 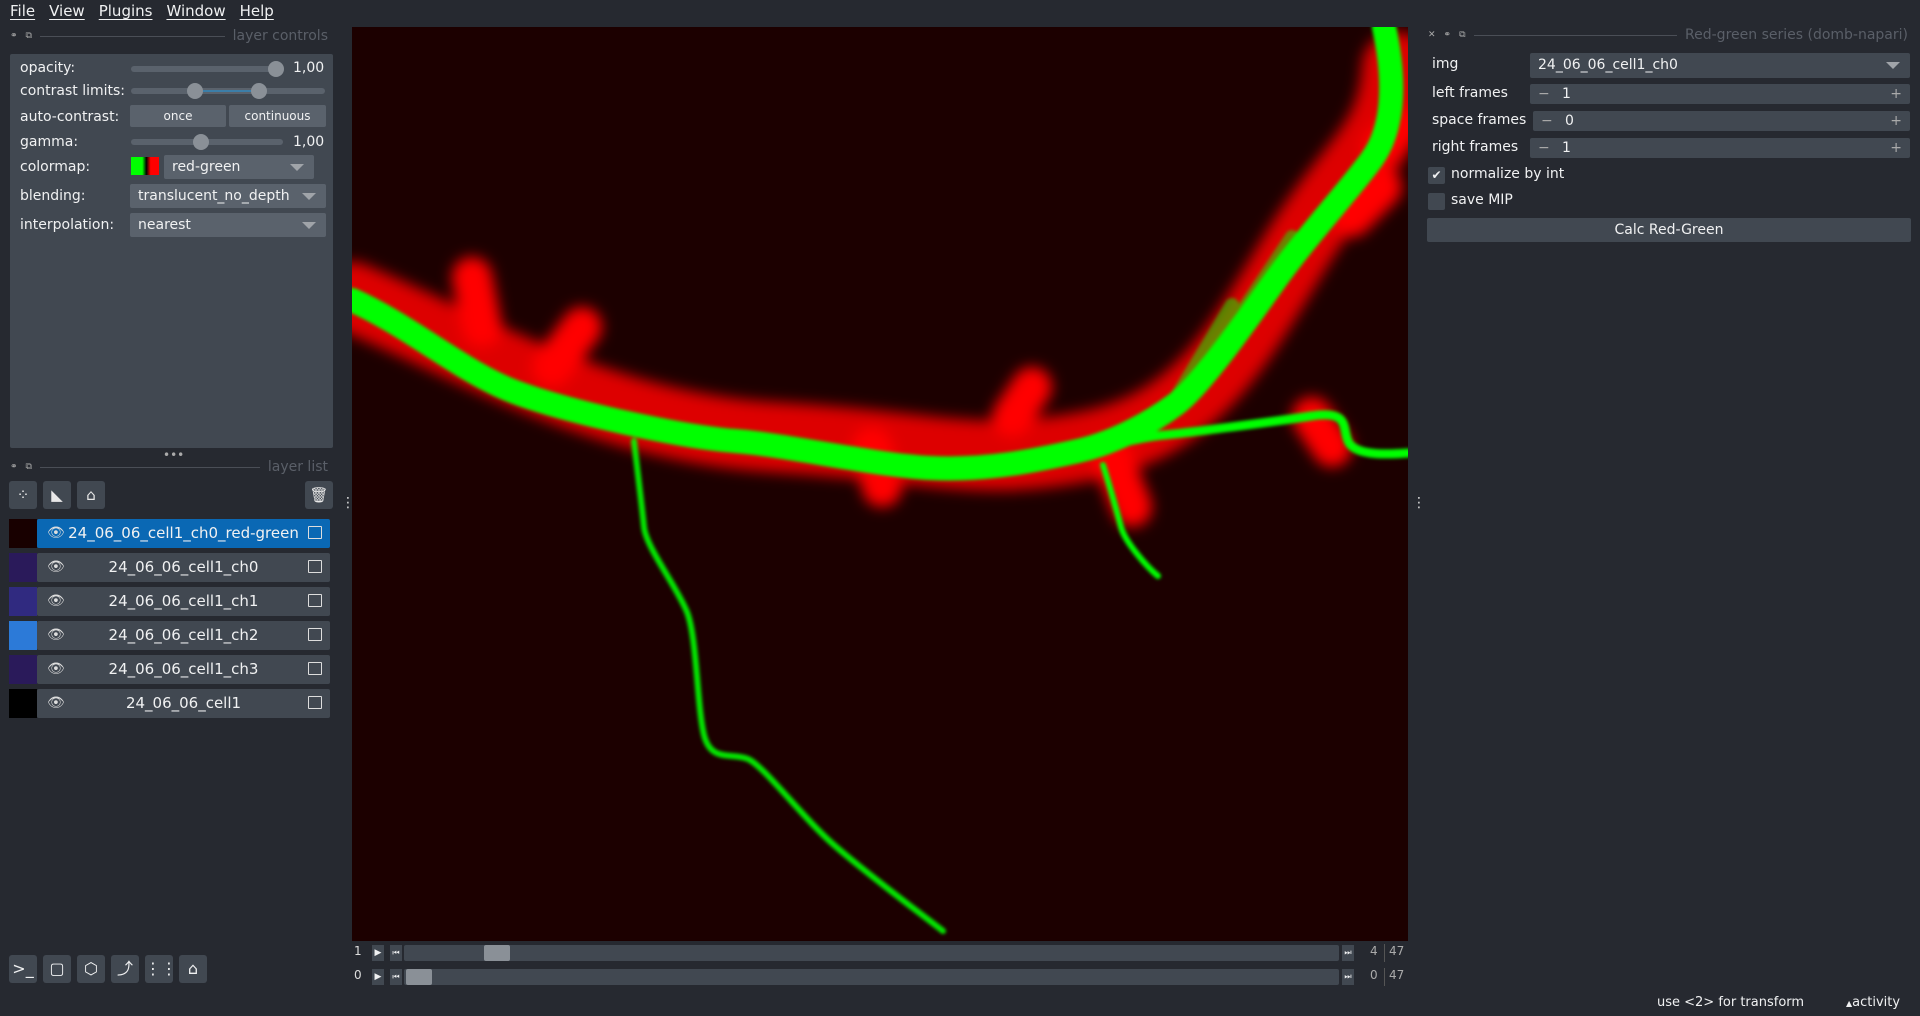 I want to click on dim-max-value: 47, so click(x=1394, y=977).